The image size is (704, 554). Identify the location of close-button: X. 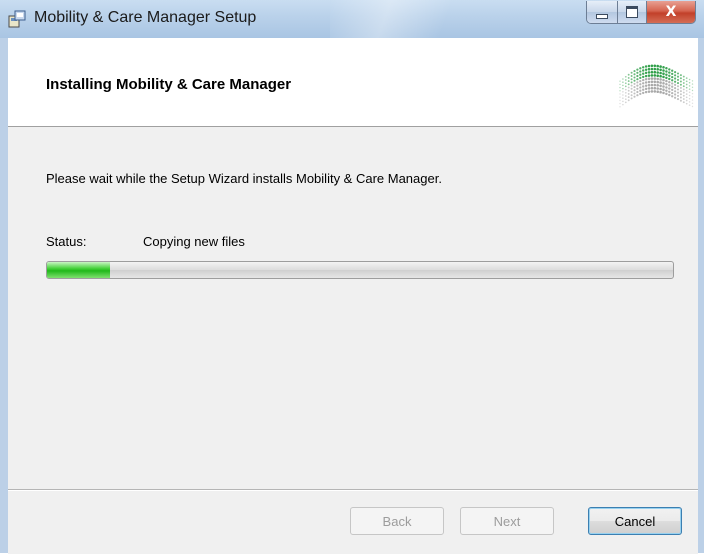
(670, 12).